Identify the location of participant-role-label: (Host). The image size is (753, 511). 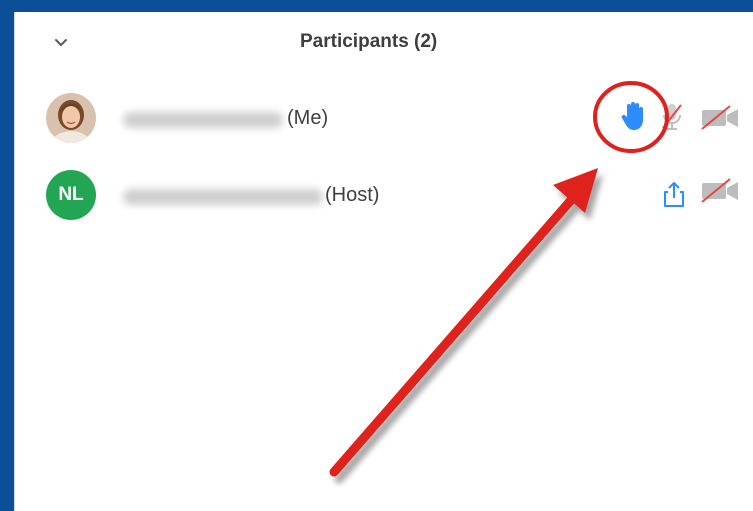
(352, 195).